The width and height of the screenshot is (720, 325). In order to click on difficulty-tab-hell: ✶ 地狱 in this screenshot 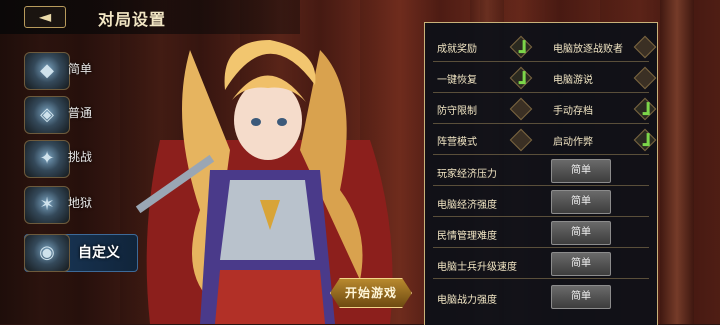, I will do `click(80, 205)`.